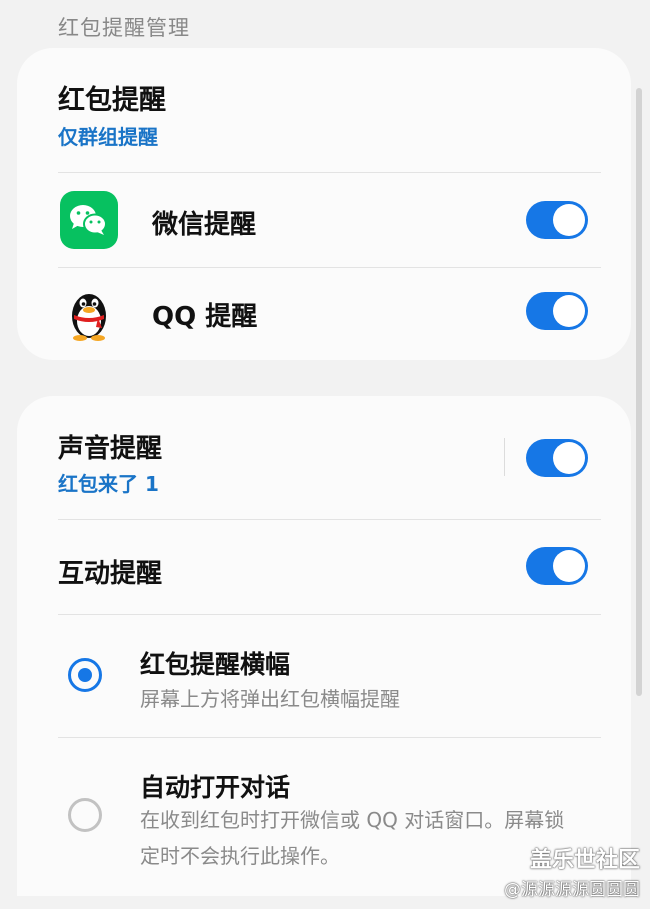 The width and height of the screenshot is (650, 909). I want to click on interaction-reminder-toggle, so click(557, 566).